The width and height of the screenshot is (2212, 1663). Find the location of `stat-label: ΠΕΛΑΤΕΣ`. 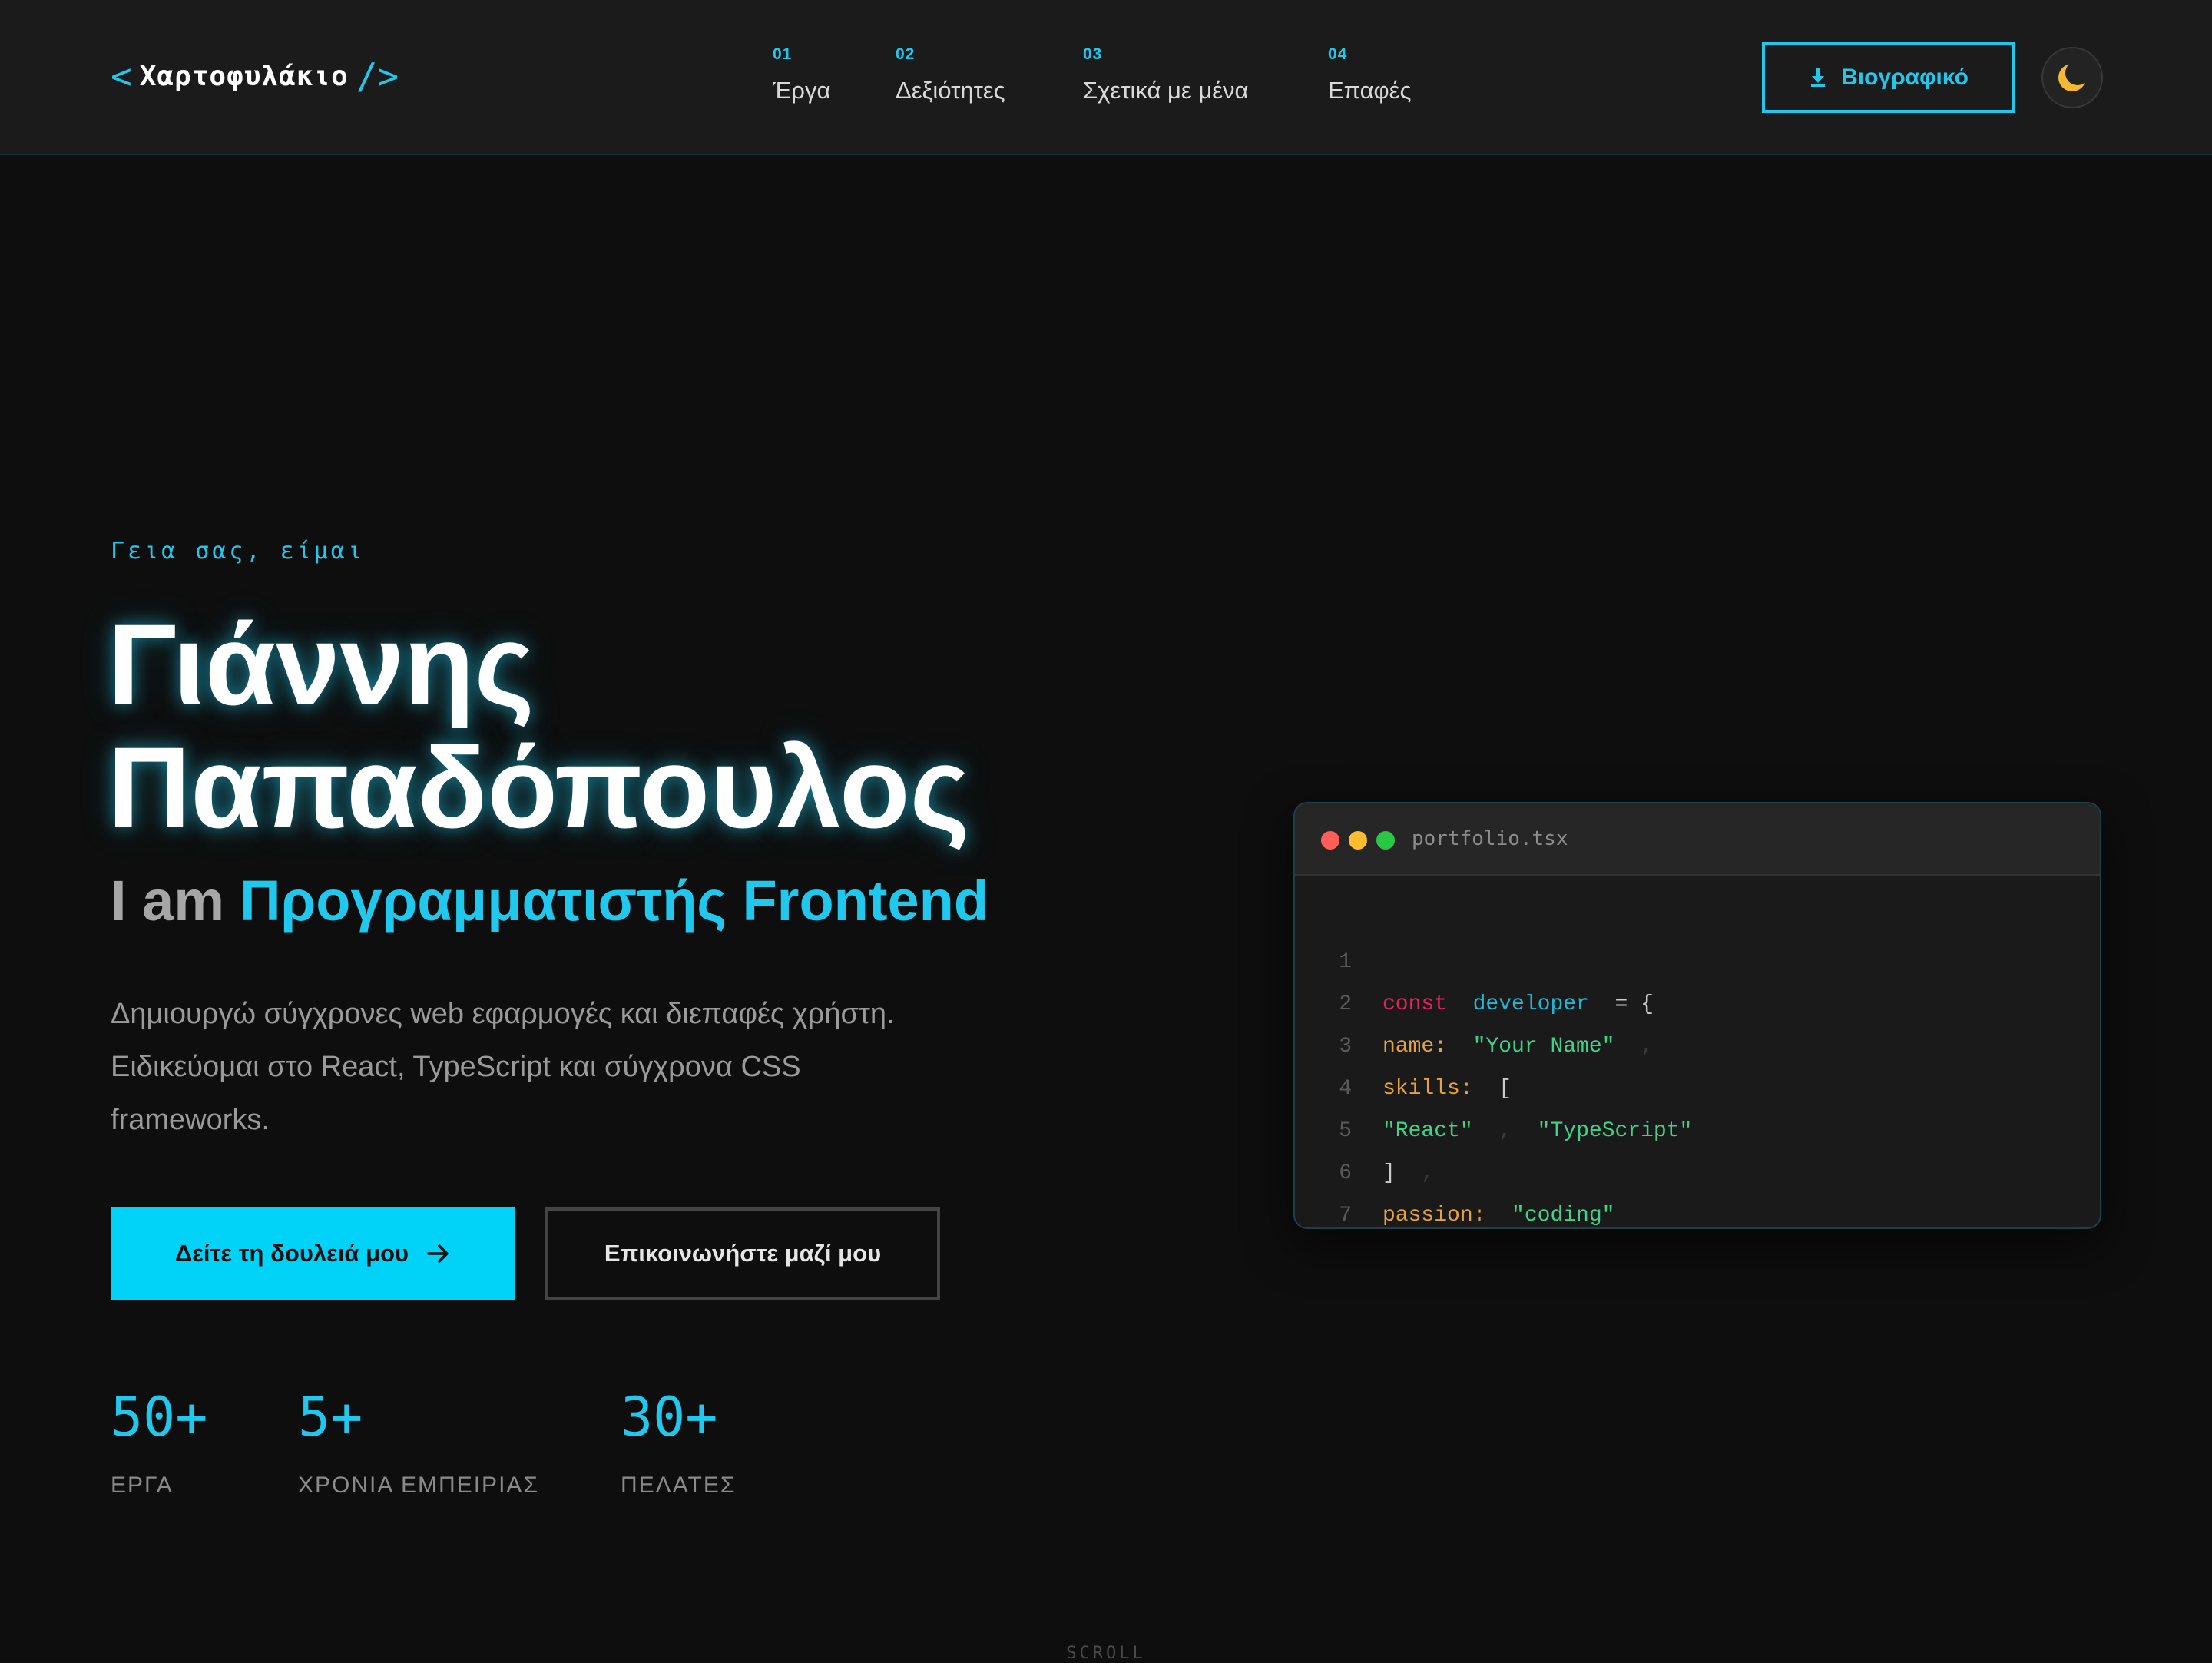

stat-label: ΠΕΛΑΤΕΣ is located at coordinates (679, 1485).